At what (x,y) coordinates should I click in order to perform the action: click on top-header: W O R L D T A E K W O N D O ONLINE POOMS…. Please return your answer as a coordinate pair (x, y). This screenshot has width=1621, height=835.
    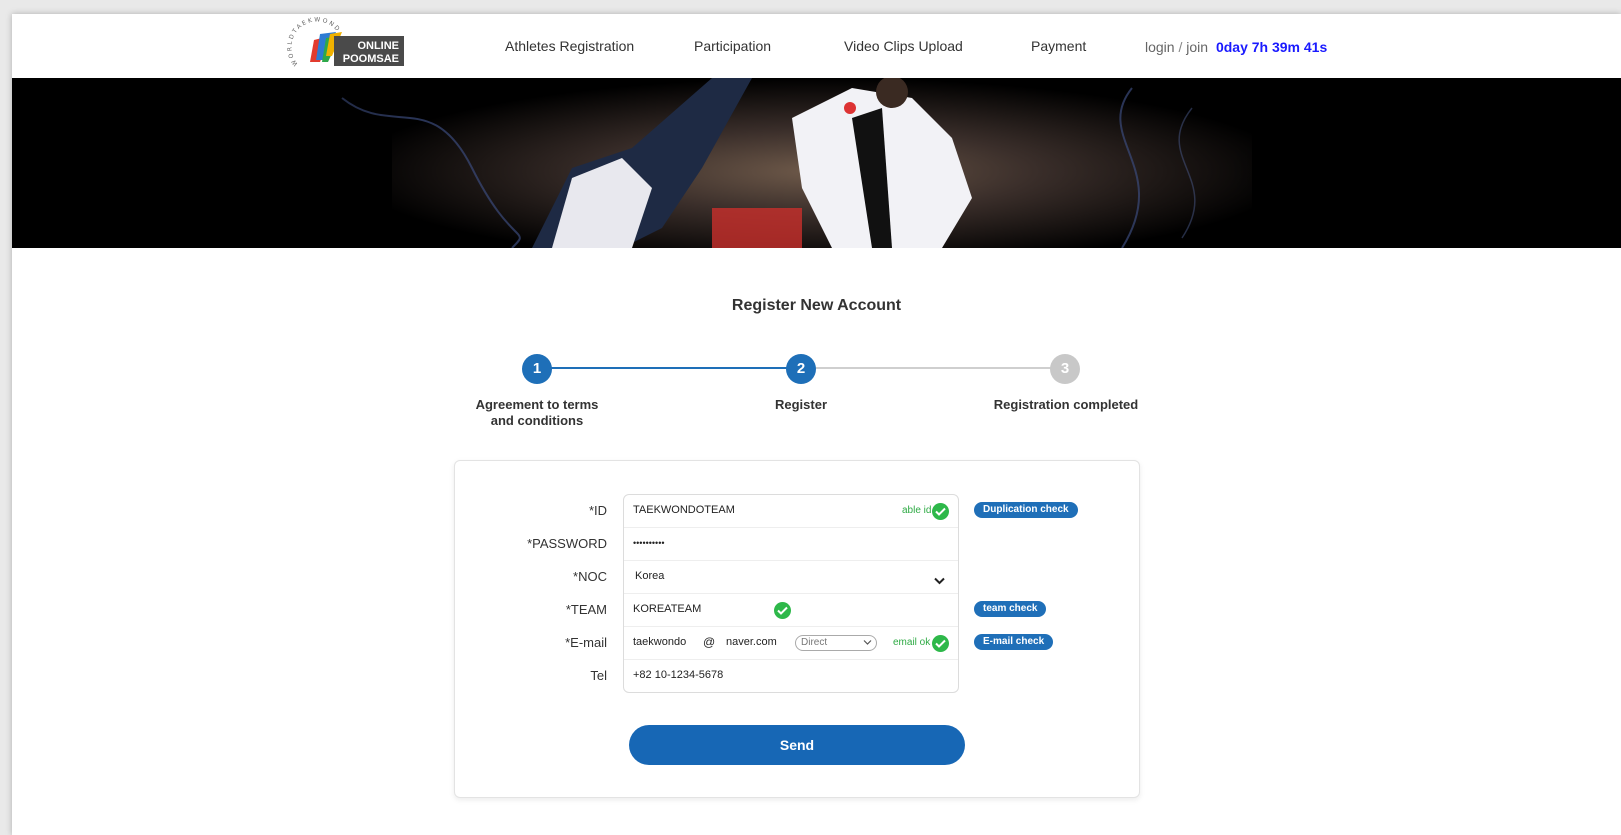
    Looking at the image, I should click on (816, 46).